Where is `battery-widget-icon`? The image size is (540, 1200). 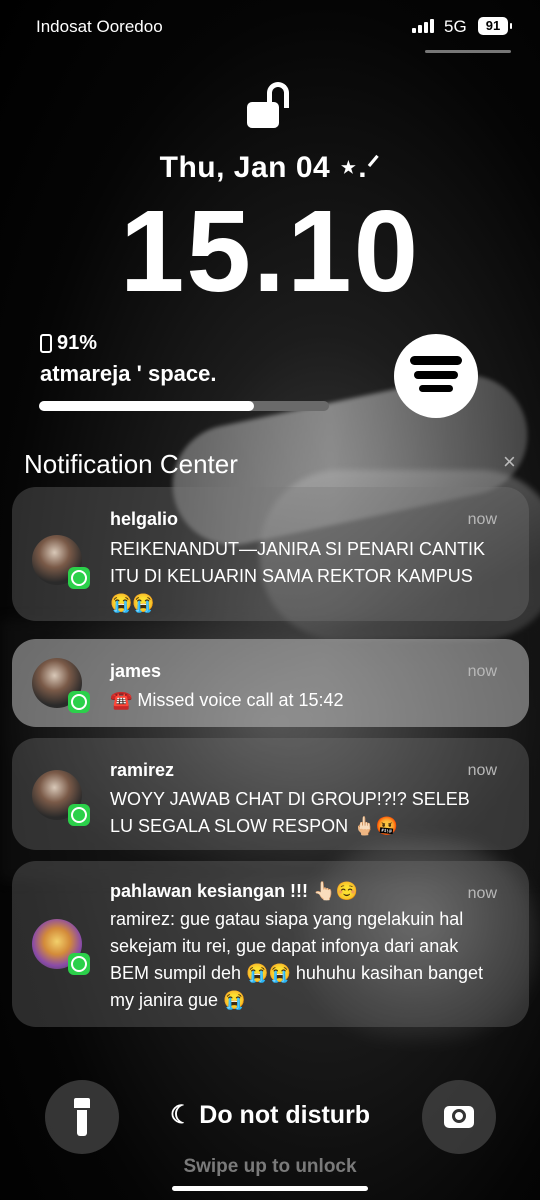
battery-widget-icon is located at coordinates (46, 343).